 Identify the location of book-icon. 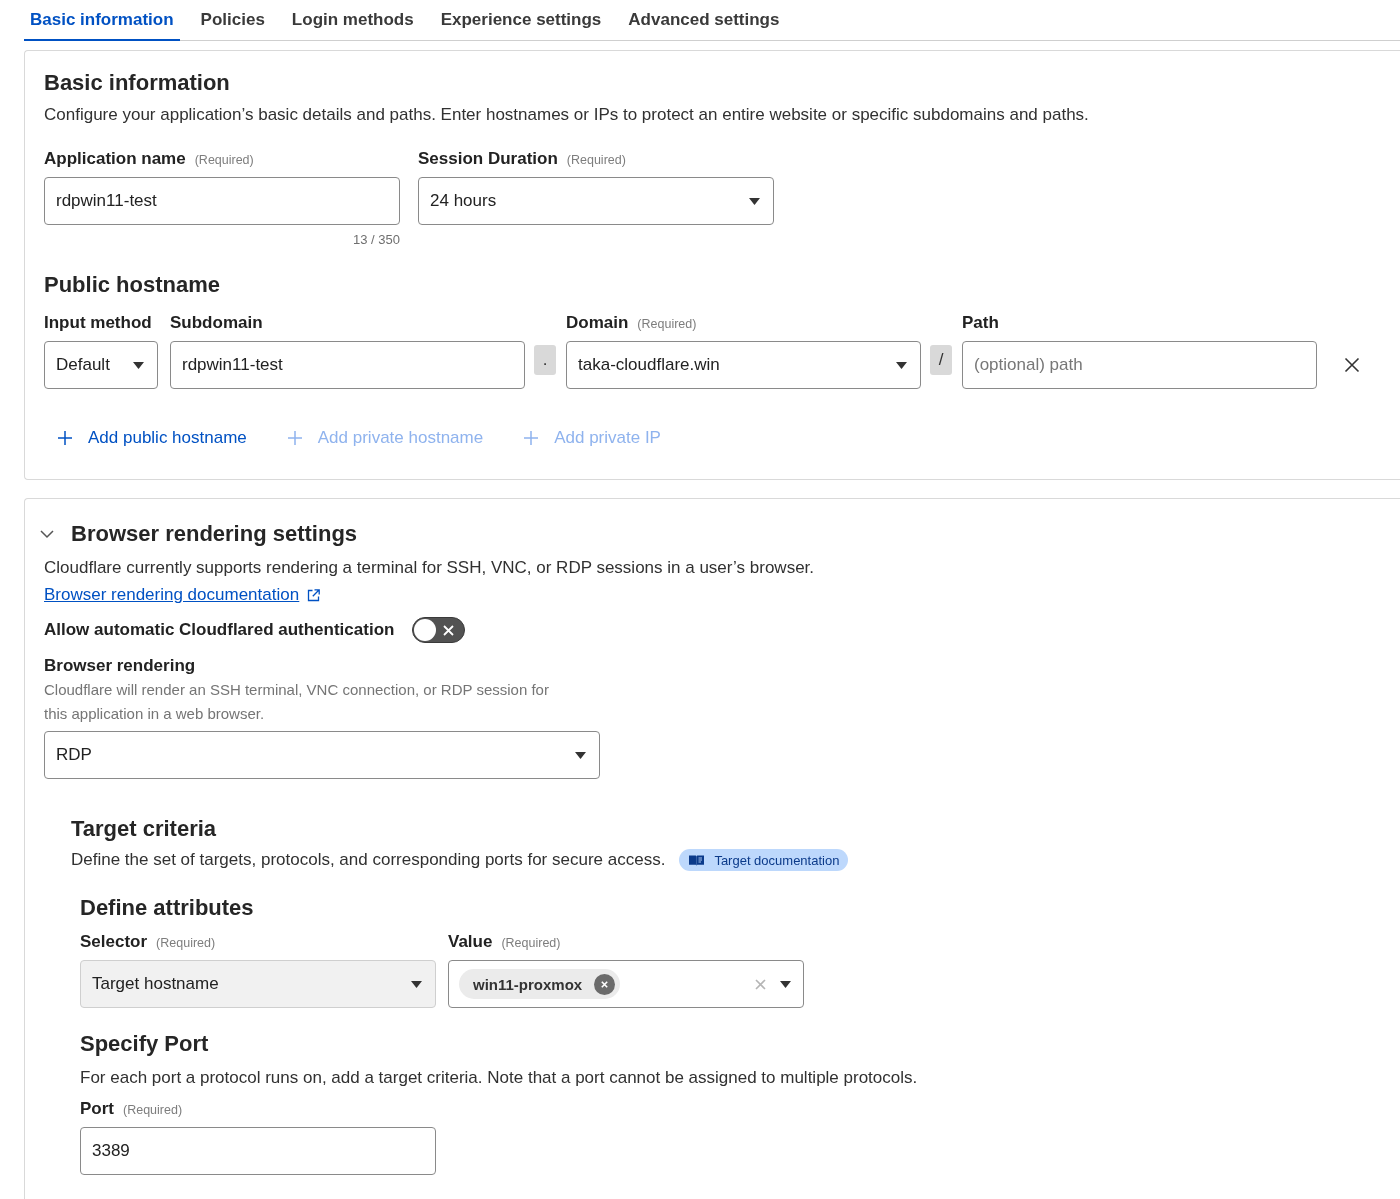
(697, 860).